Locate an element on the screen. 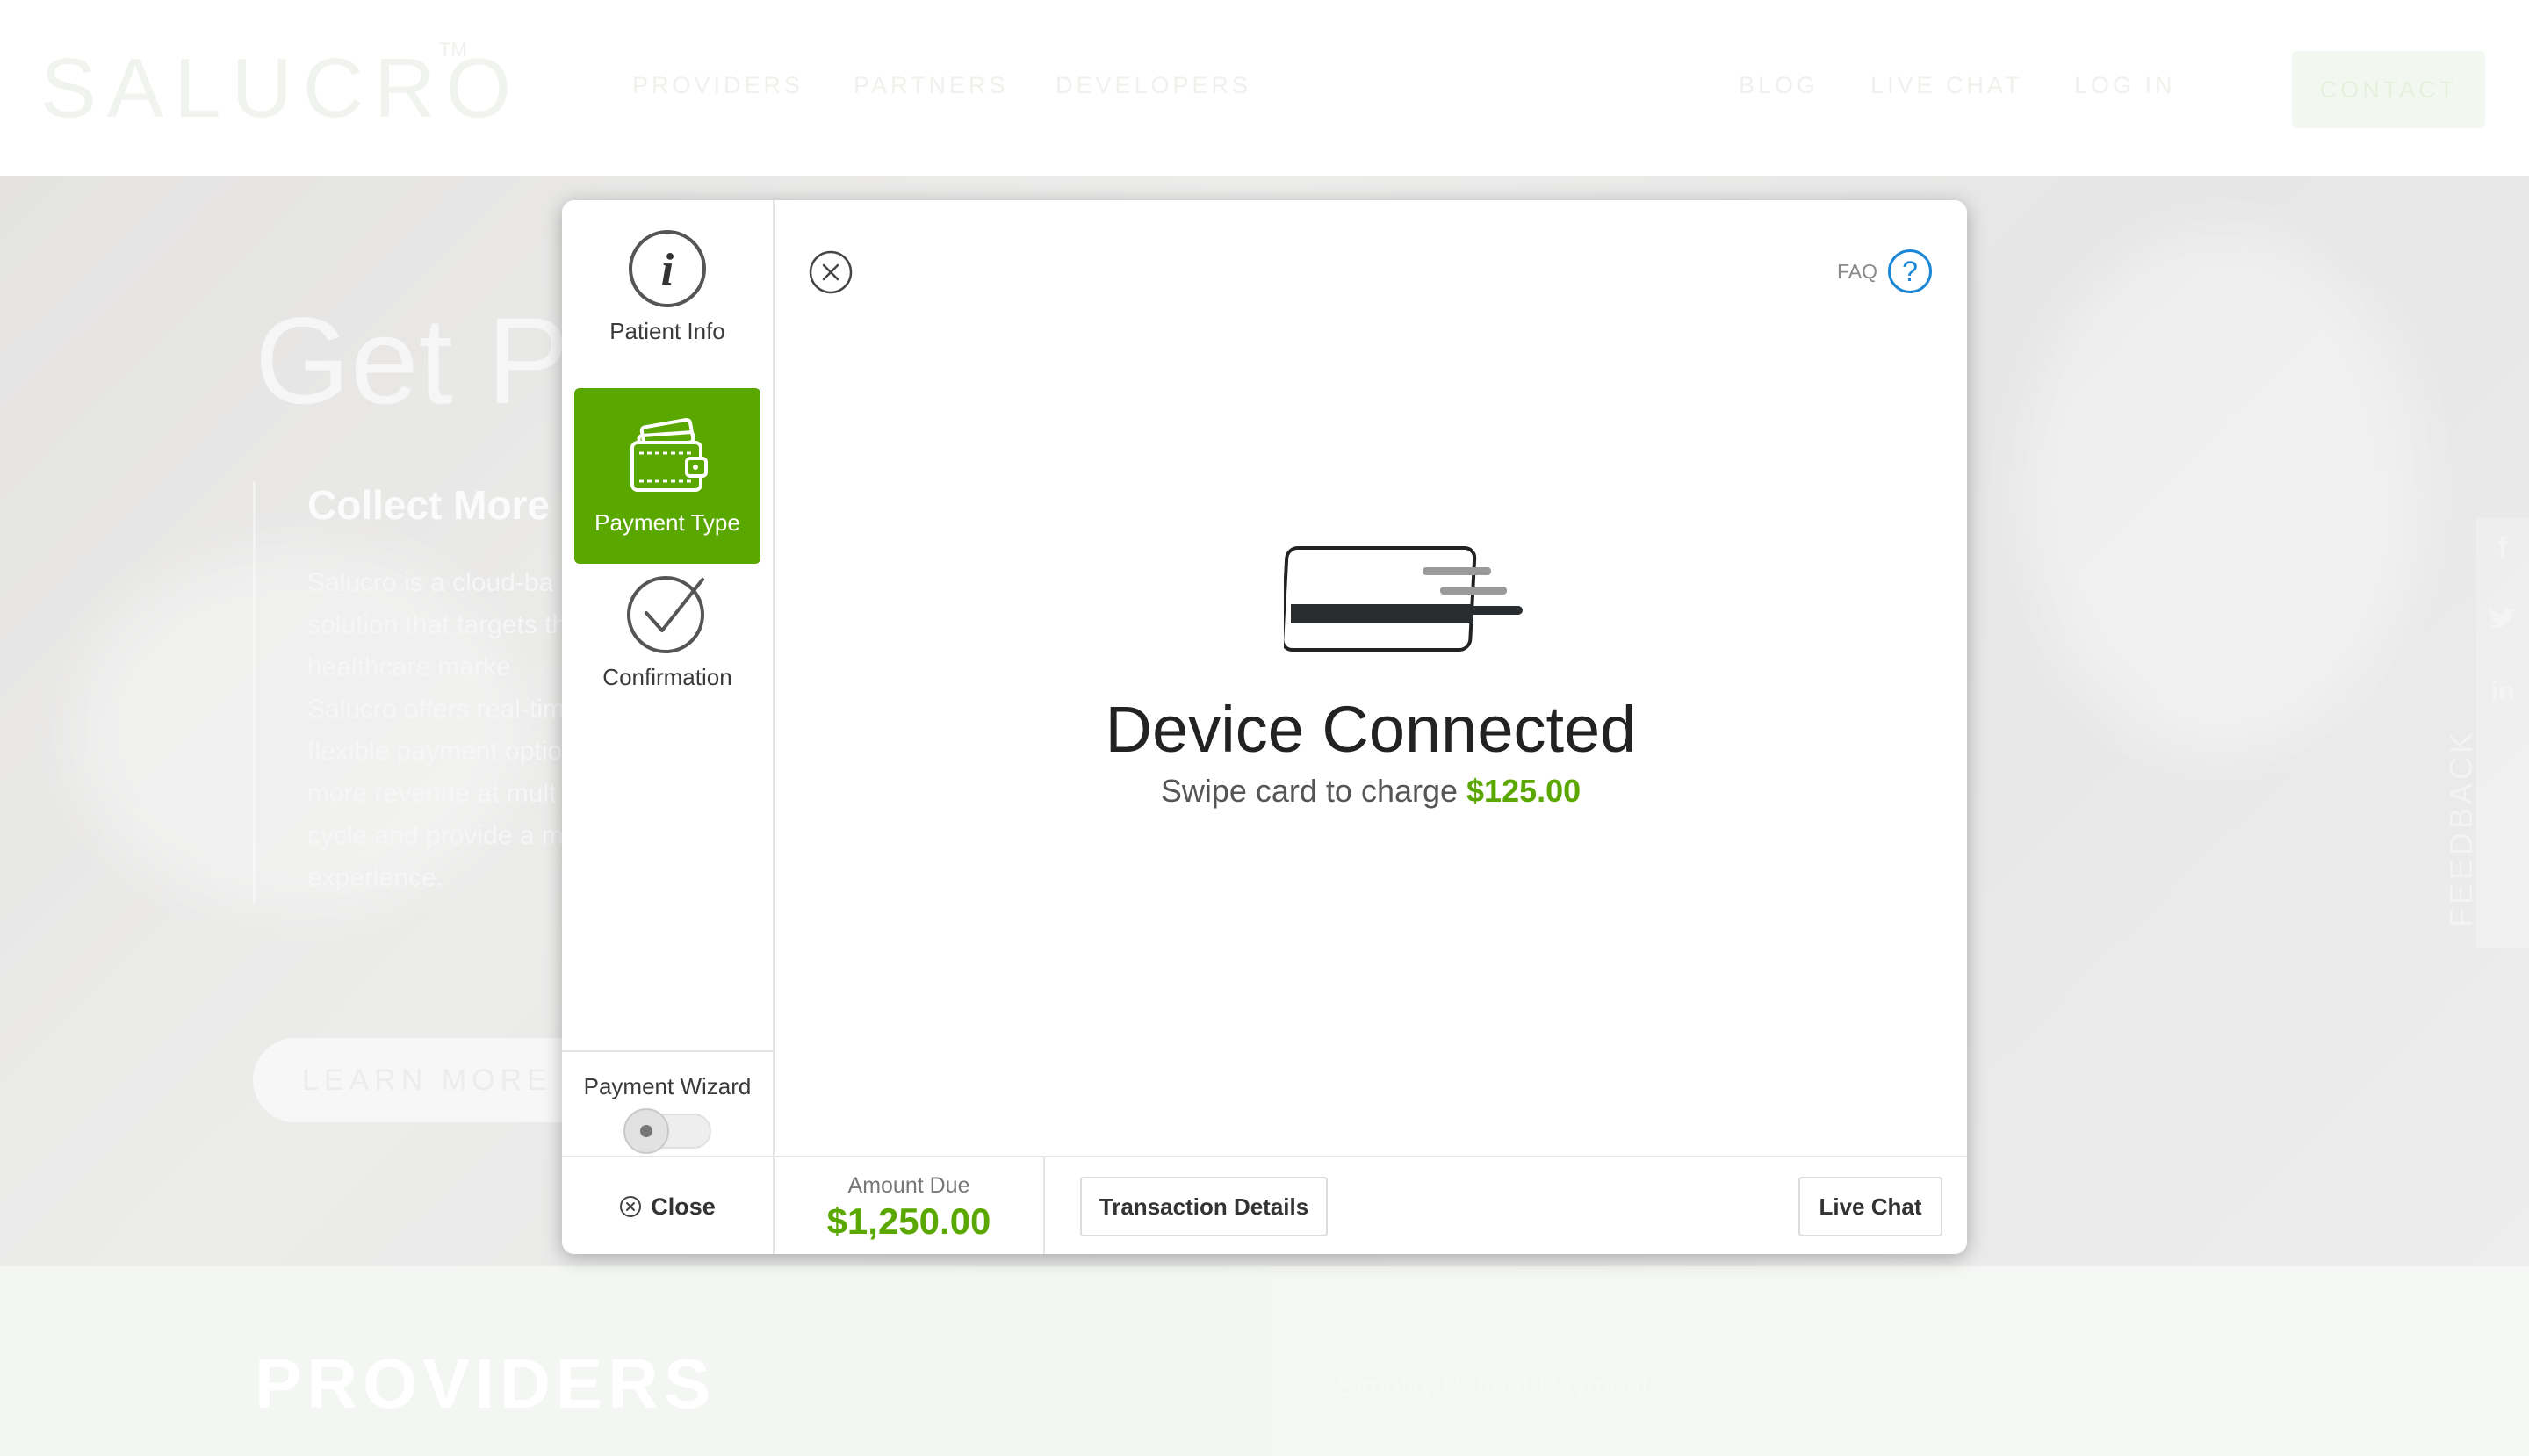 The image size is (2529, 1456). payment-wizard-toggle is located at coordinates (667, 1131).